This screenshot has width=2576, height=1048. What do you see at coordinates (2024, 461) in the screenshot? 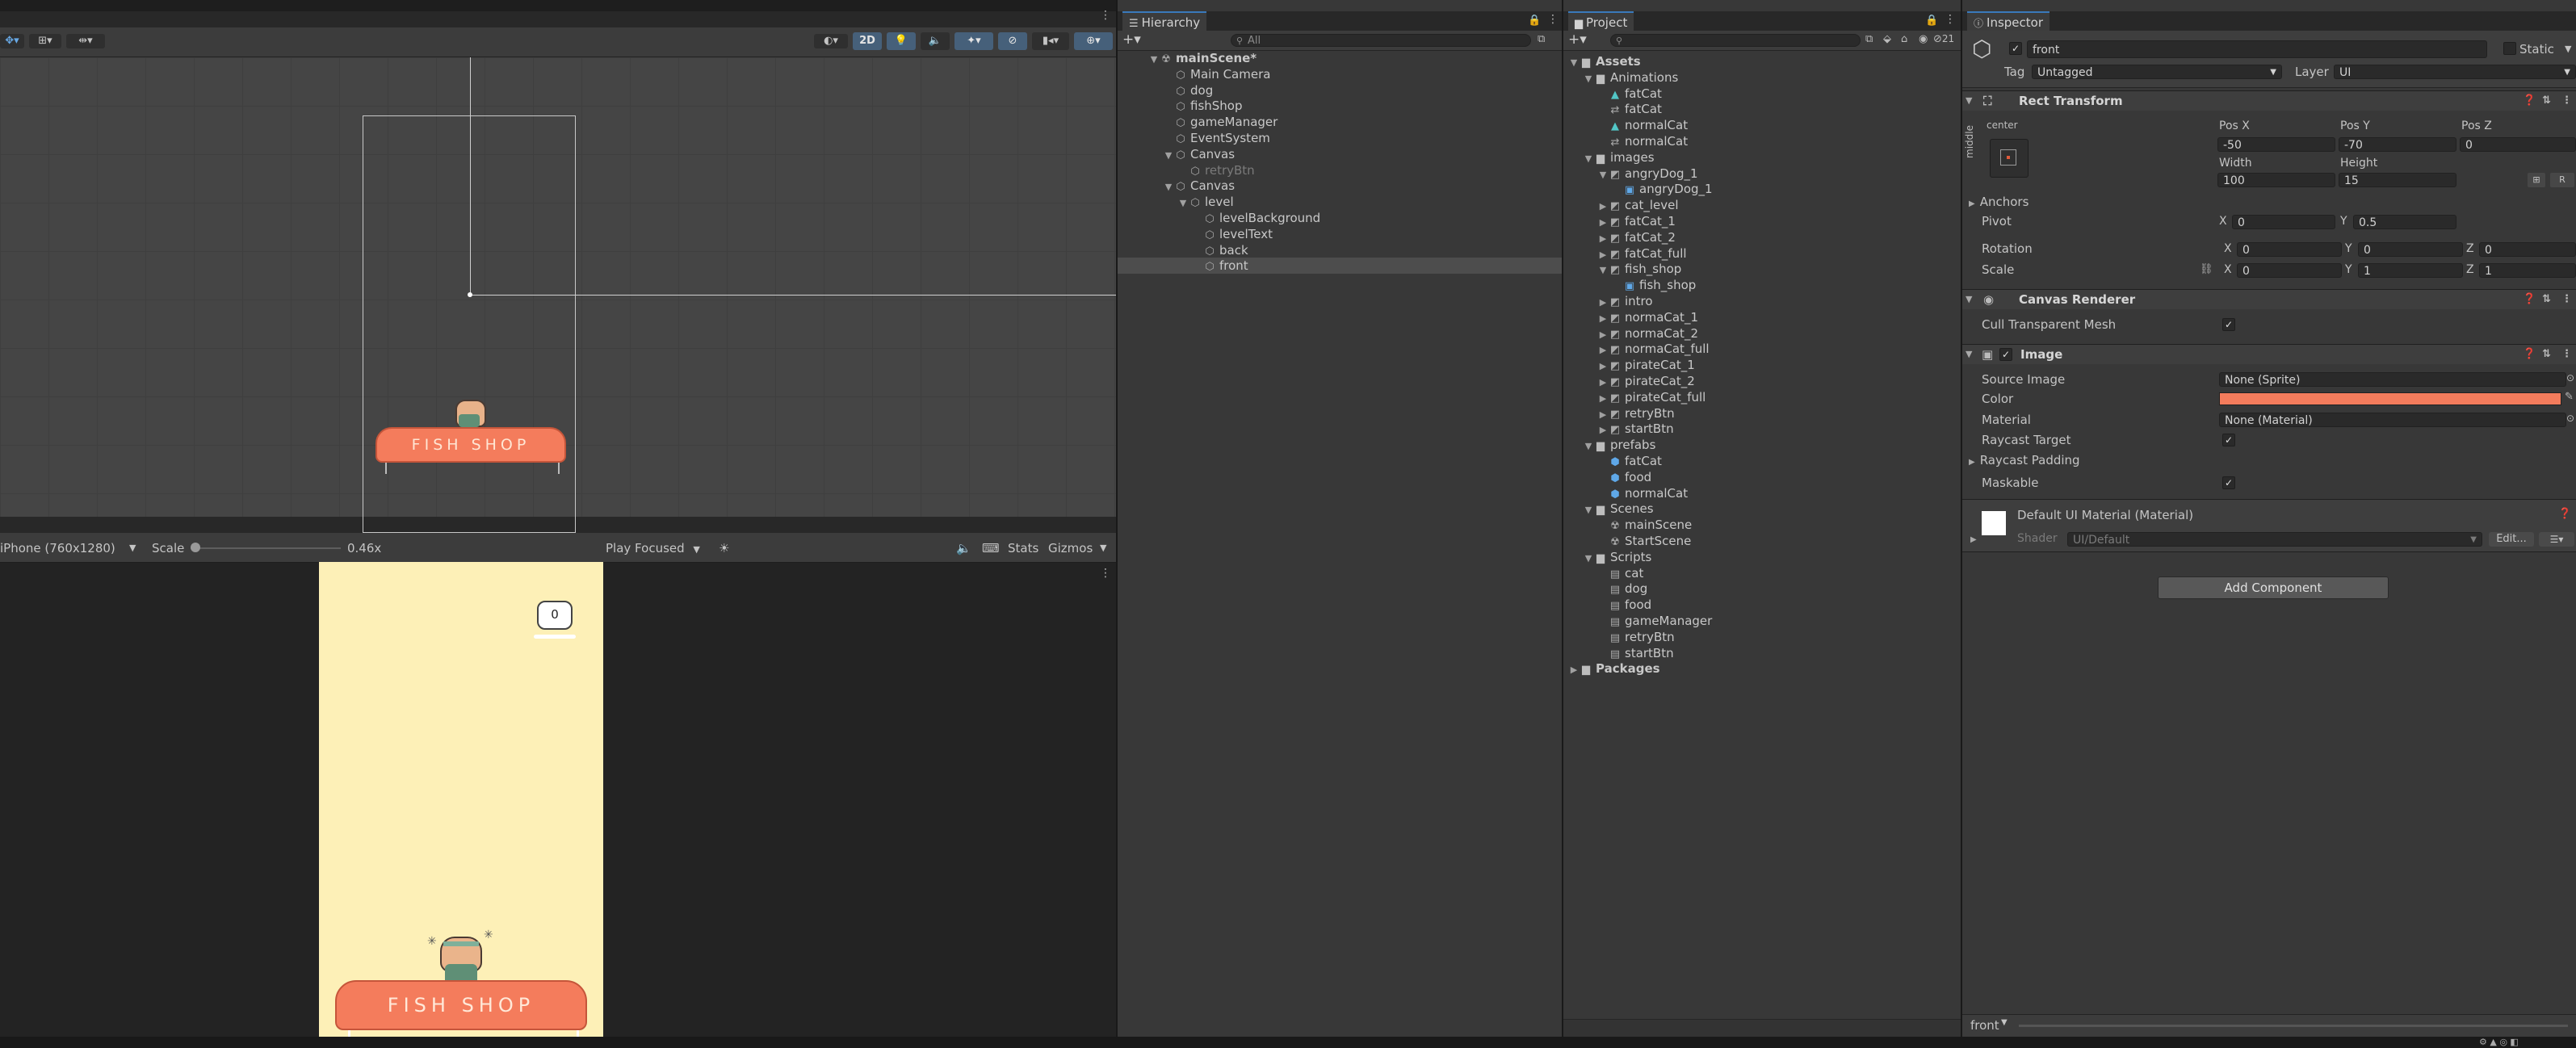
I see `raycast-padding-foldout: ▶ Raycast Padding` at bounding box center [2024, 461].